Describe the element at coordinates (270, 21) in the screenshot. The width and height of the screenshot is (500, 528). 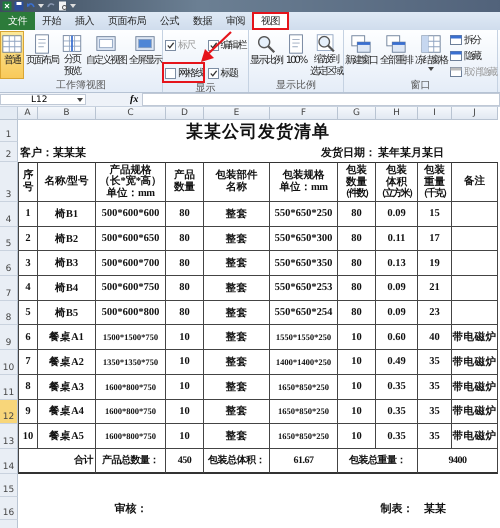
I see `ribbon-tab: 视图` at that location.